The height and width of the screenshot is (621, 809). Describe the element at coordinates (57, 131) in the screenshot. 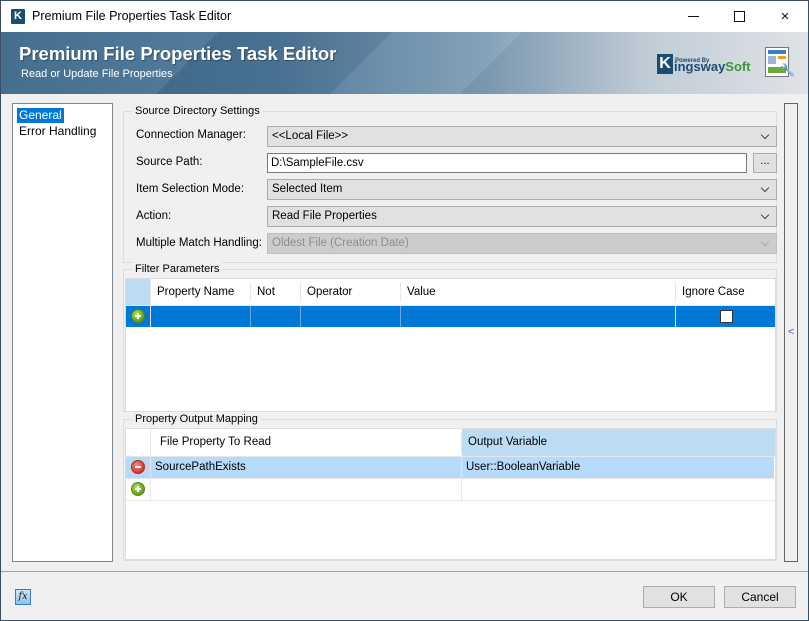

I see `nav-item-error-handling: Error Handling` at that location.